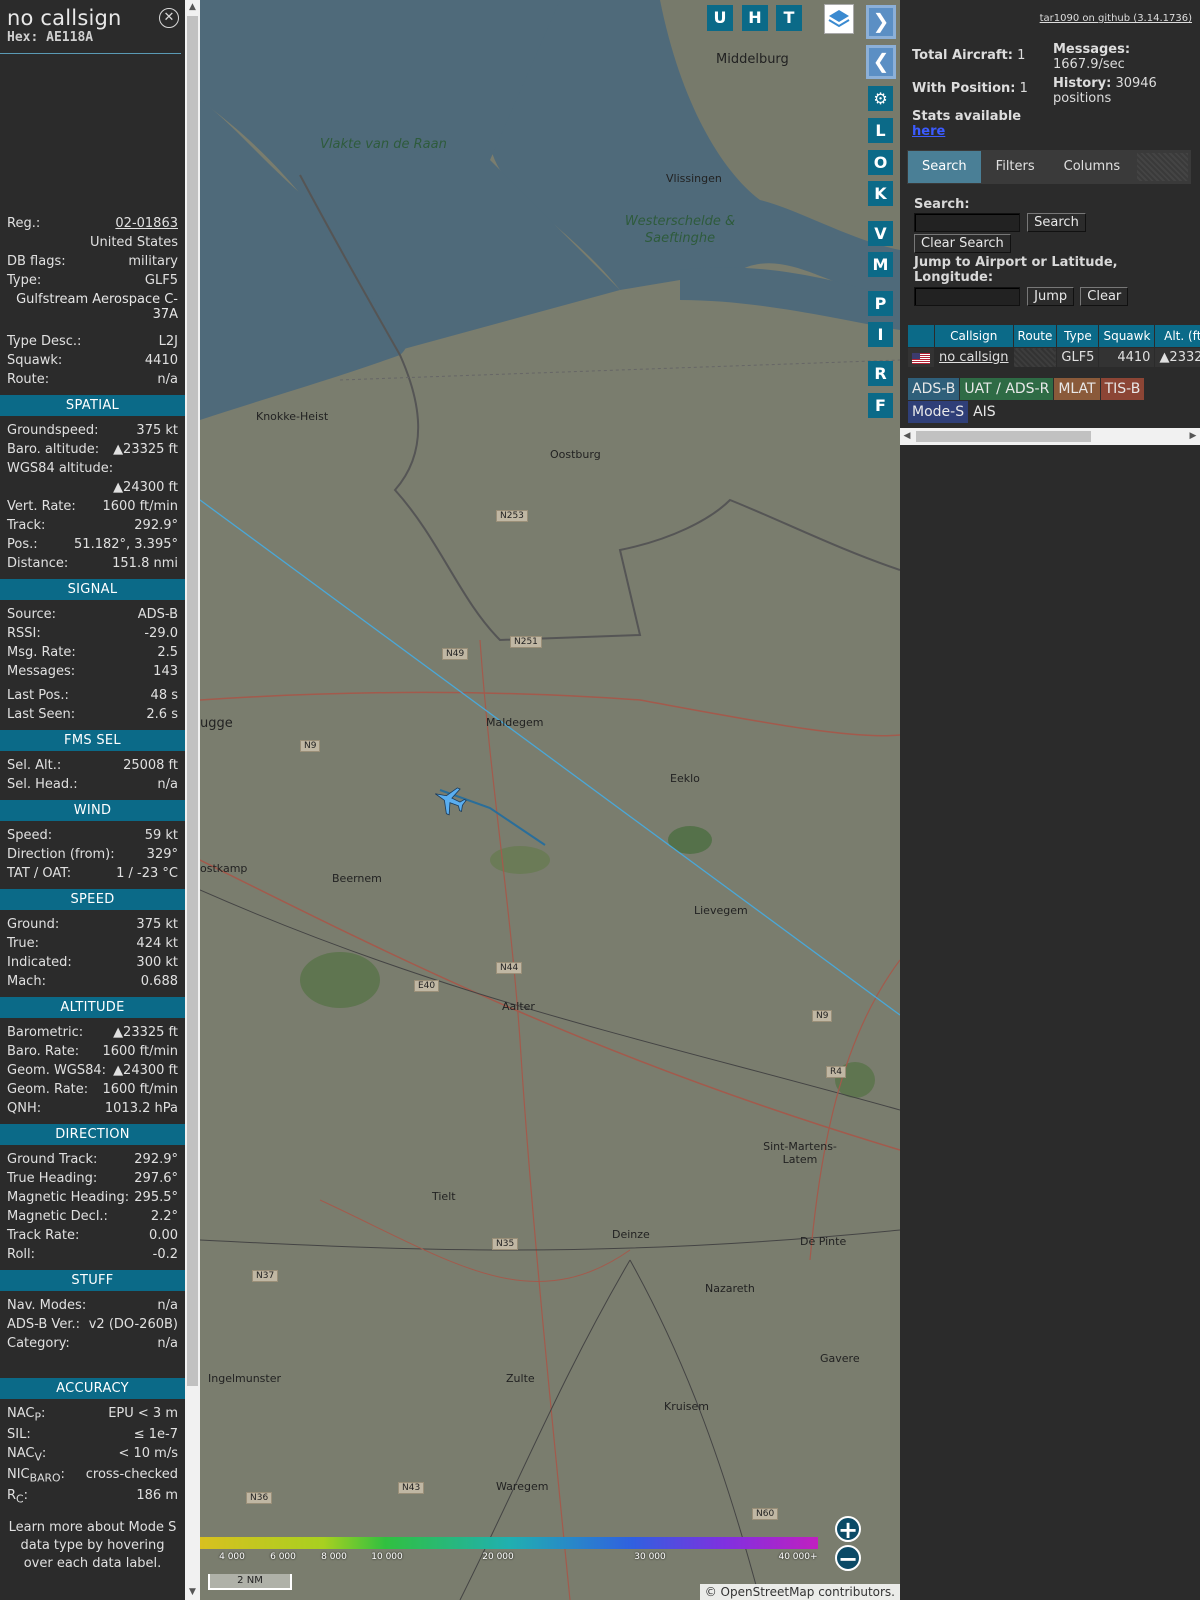 The height and width of the screenshot is (1600, 1200). Describe the element at coordinates (164, 1216) in the screenshot. I see `info-value: 2.2°` at that location.